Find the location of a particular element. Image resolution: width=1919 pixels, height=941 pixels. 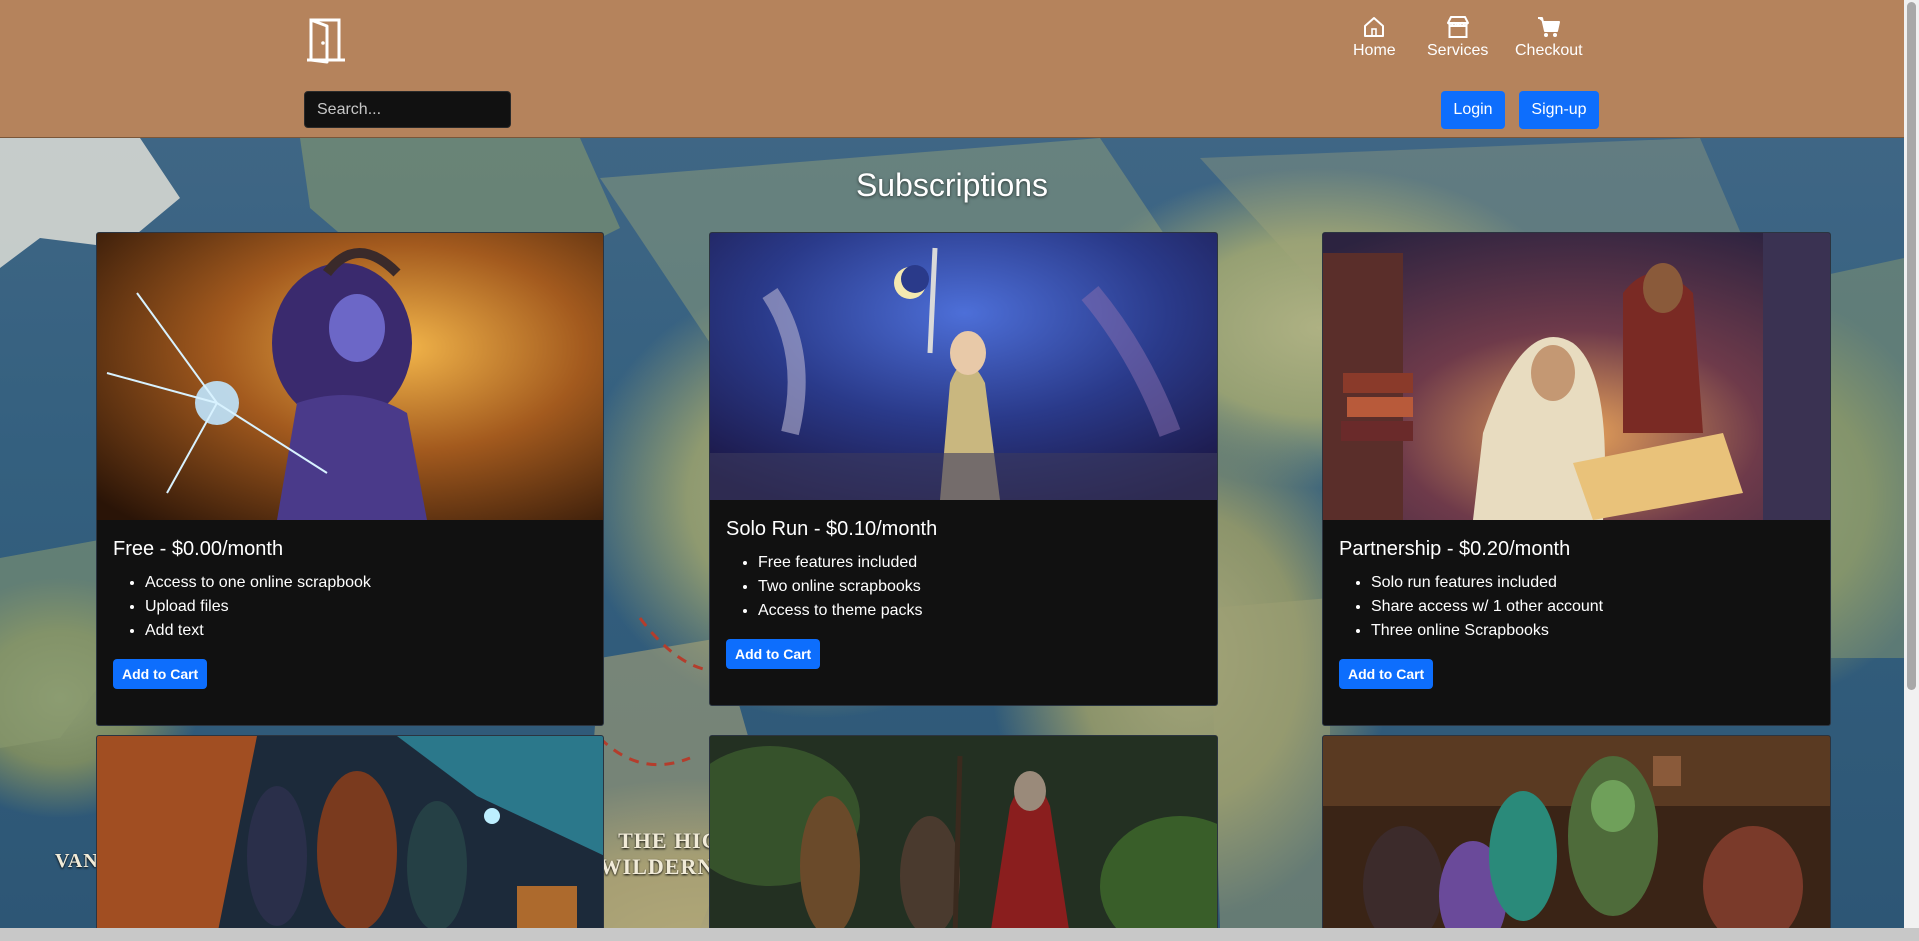

page-title: Subscriptions is located at coordinates (952, 185).